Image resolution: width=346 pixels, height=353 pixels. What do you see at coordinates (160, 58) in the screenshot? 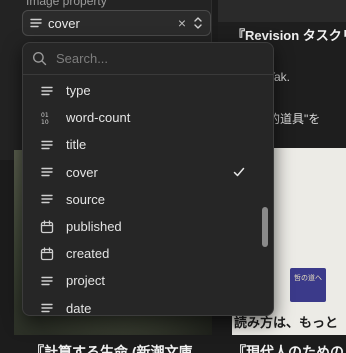
I see `search-input` at bounding box center [160, 58].